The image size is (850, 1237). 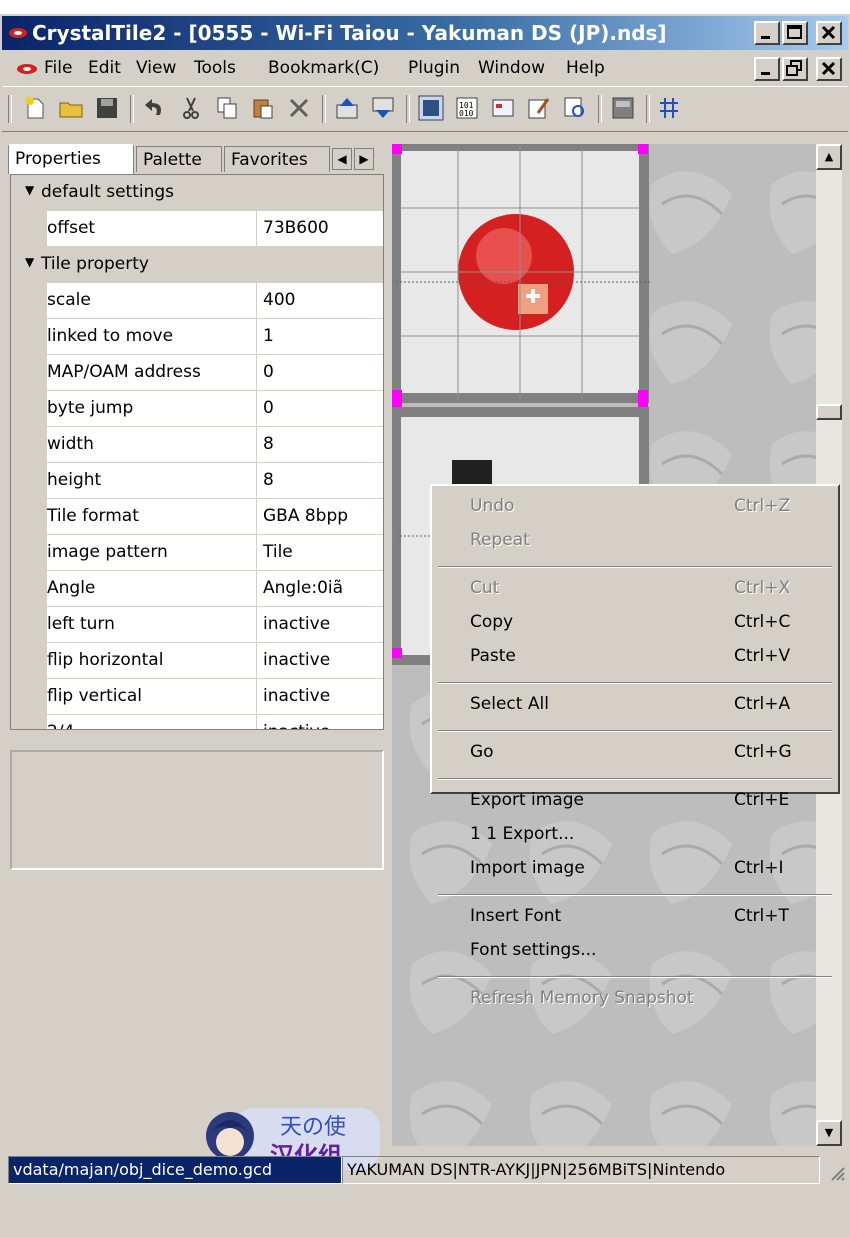 What do you see at coordinates (635, 658) in the screenshot?
I see `menu-item-paste: Paste Ctrl+V` at bounding box center [635, 658].